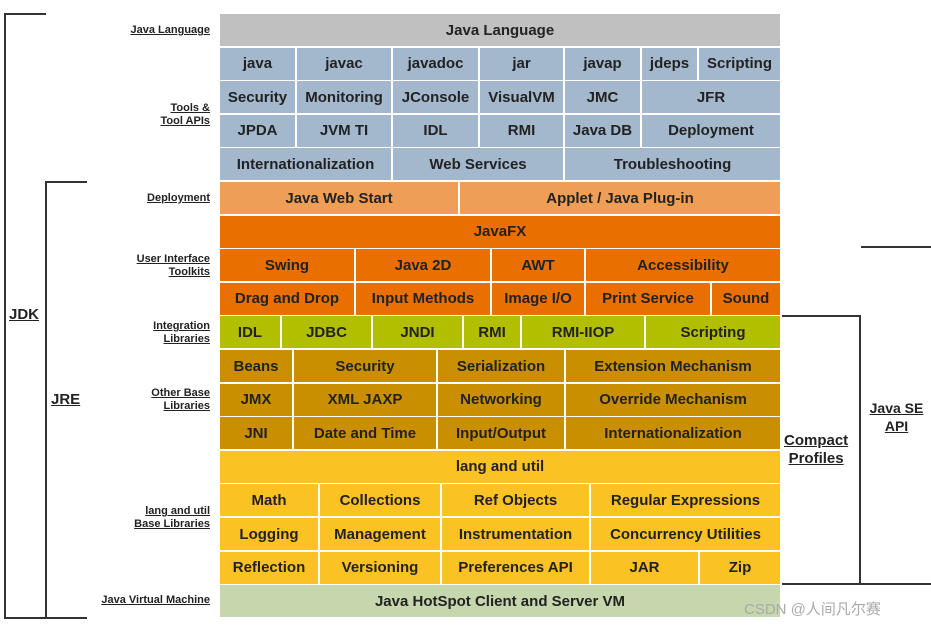 The height and width of the screenshot is (630, 931). I want to click on compact-line2: Profiles, so click(816, 458).